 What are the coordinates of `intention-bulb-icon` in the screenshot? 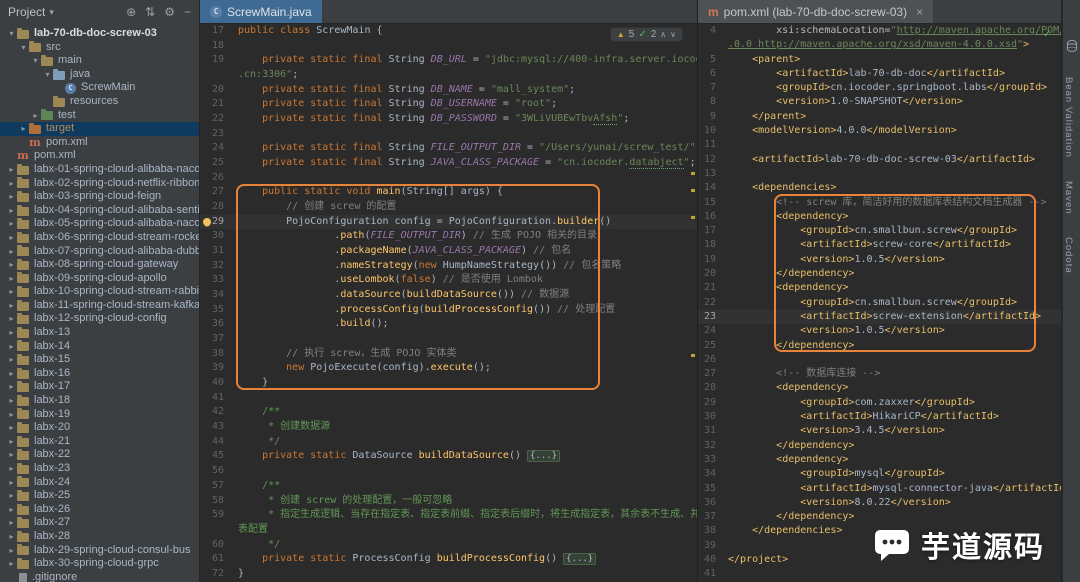 It's located at (207, 221).